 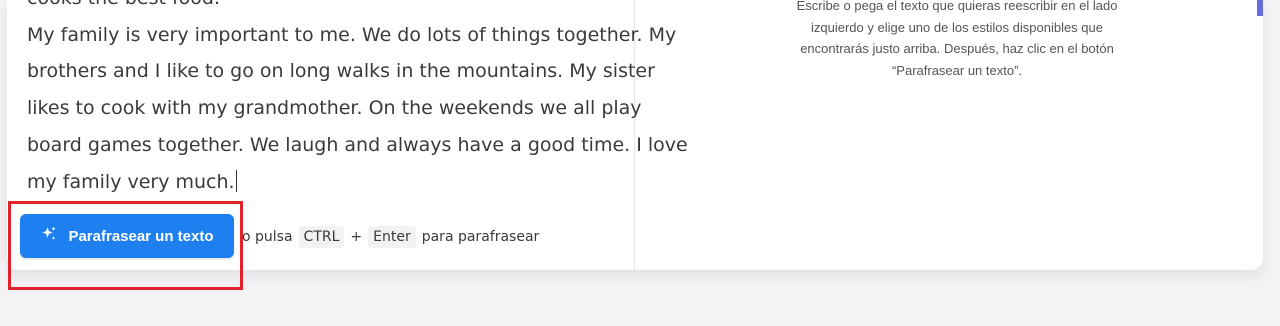 I want to click on key-enter: Enter, so click(x=392, y=237).